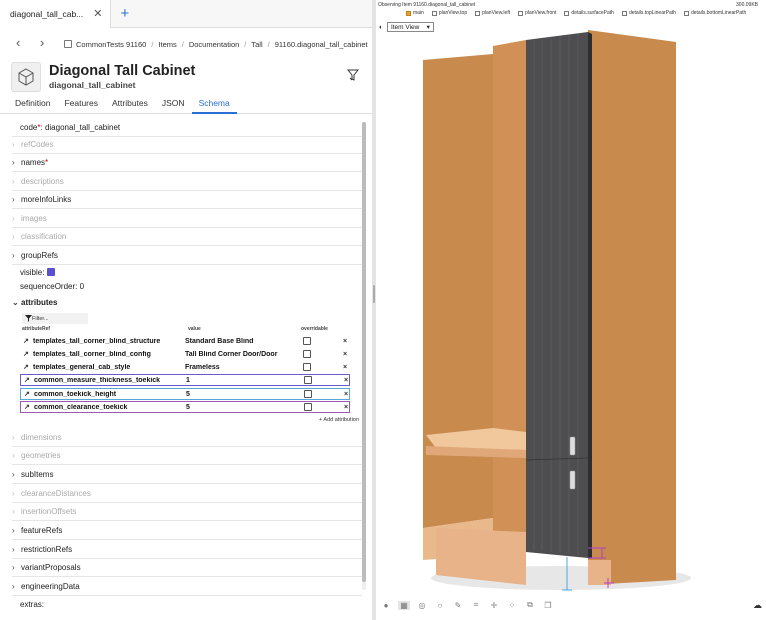 The width and height of the screenshot is (766, 620). What do you see at coordinates (187, 200) in the screenshot?
I see `prop-moreinfolinks: › moreInfoLinks` at bounding box center [187, 200].